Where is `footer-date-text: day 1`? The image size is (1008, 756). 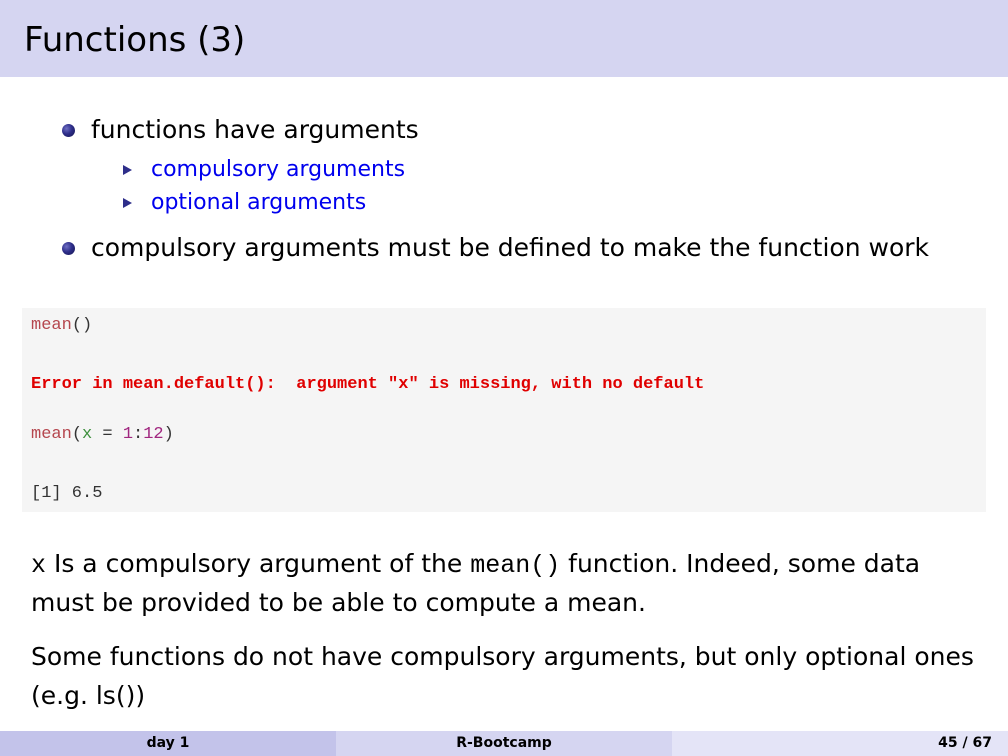
footer-date-text: day 1 is located at coordinates (168, 743).